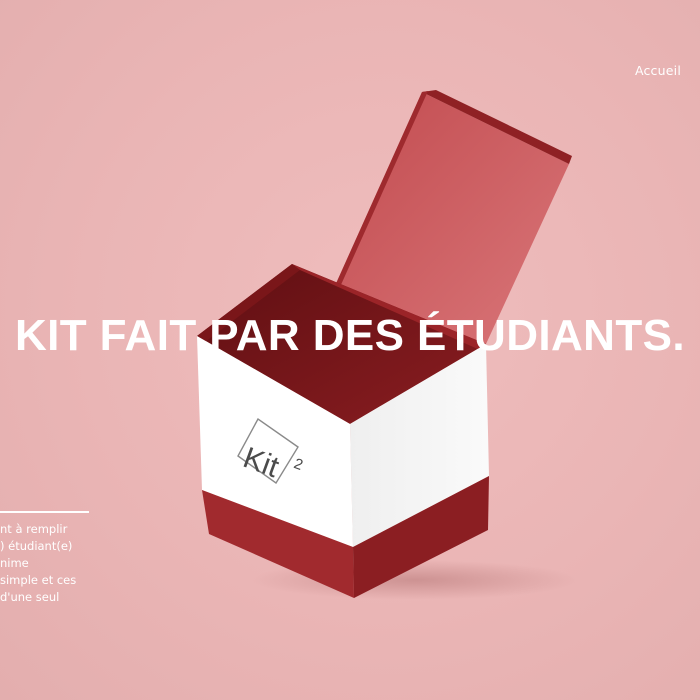  What do you see at coordinates (14, 563) in the screenshot?
I see `description-line: nime` at bounding box center [14, 563].